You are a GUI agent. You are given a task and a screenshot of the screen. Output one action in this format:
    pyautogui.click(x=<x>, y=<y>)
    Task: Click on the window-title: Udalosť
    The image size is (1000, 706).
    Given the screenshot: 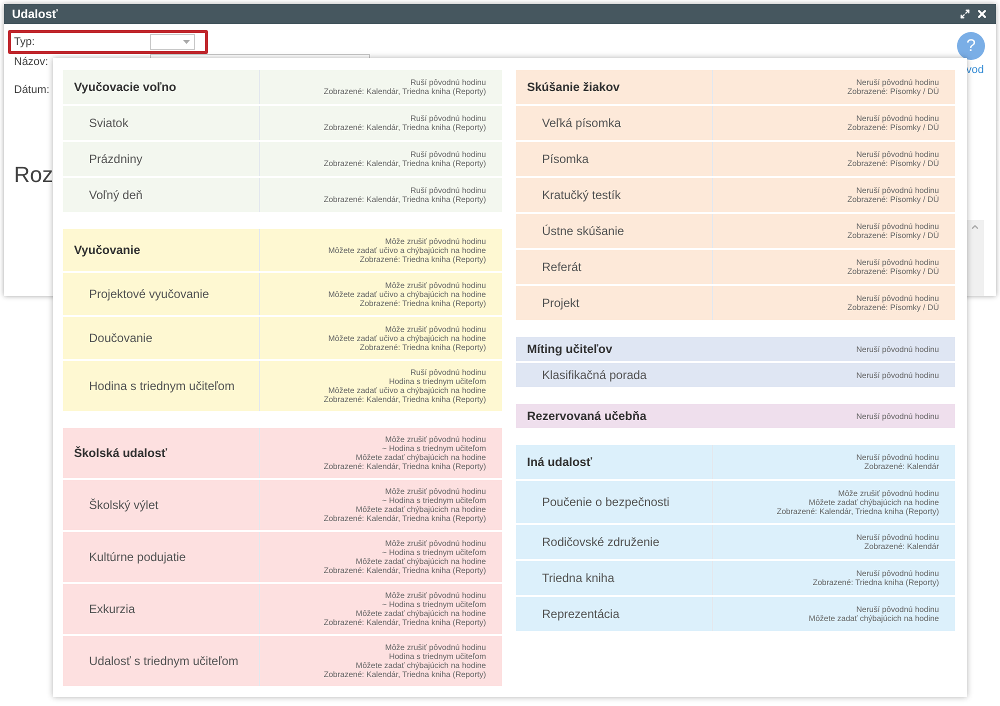 What is the action you would take?
    pyautogui.click(x=35, y=14)
    